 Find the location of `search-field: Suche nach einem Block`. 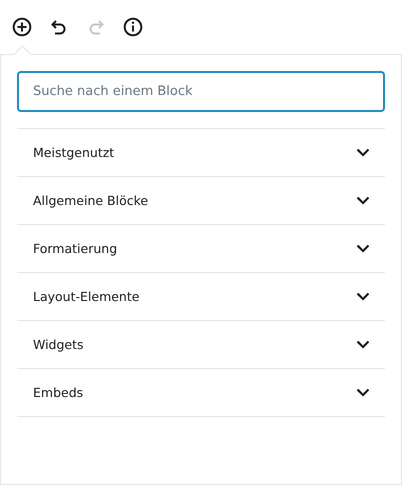

search-field: Suche nach einem Block is located at coordinates (201, 91).